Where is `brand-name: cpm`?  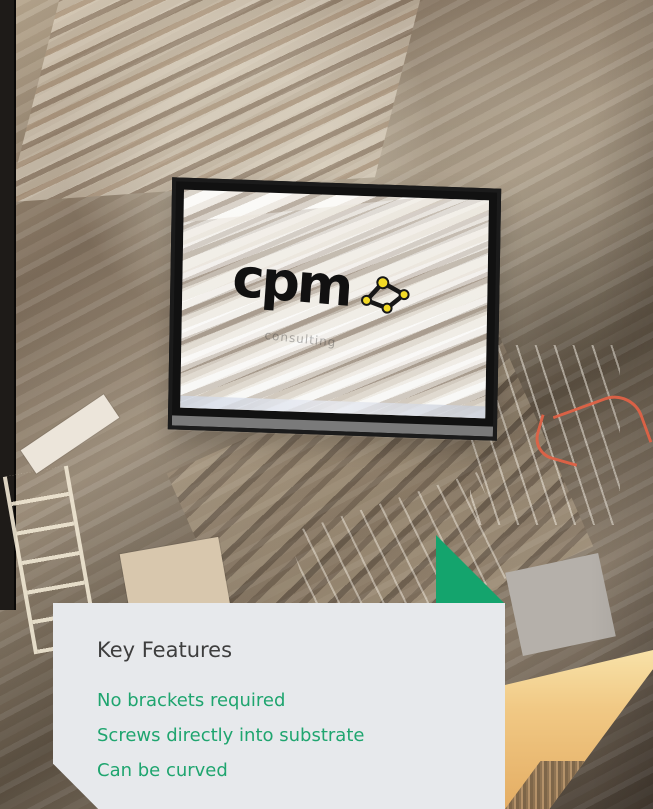
brand-name: cpm is located at coordinates (291, 282).